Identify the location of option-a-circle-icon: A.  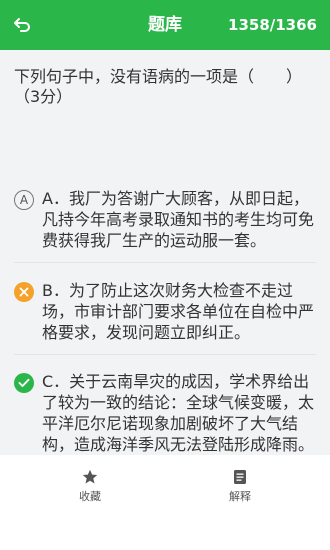
(24, 200).